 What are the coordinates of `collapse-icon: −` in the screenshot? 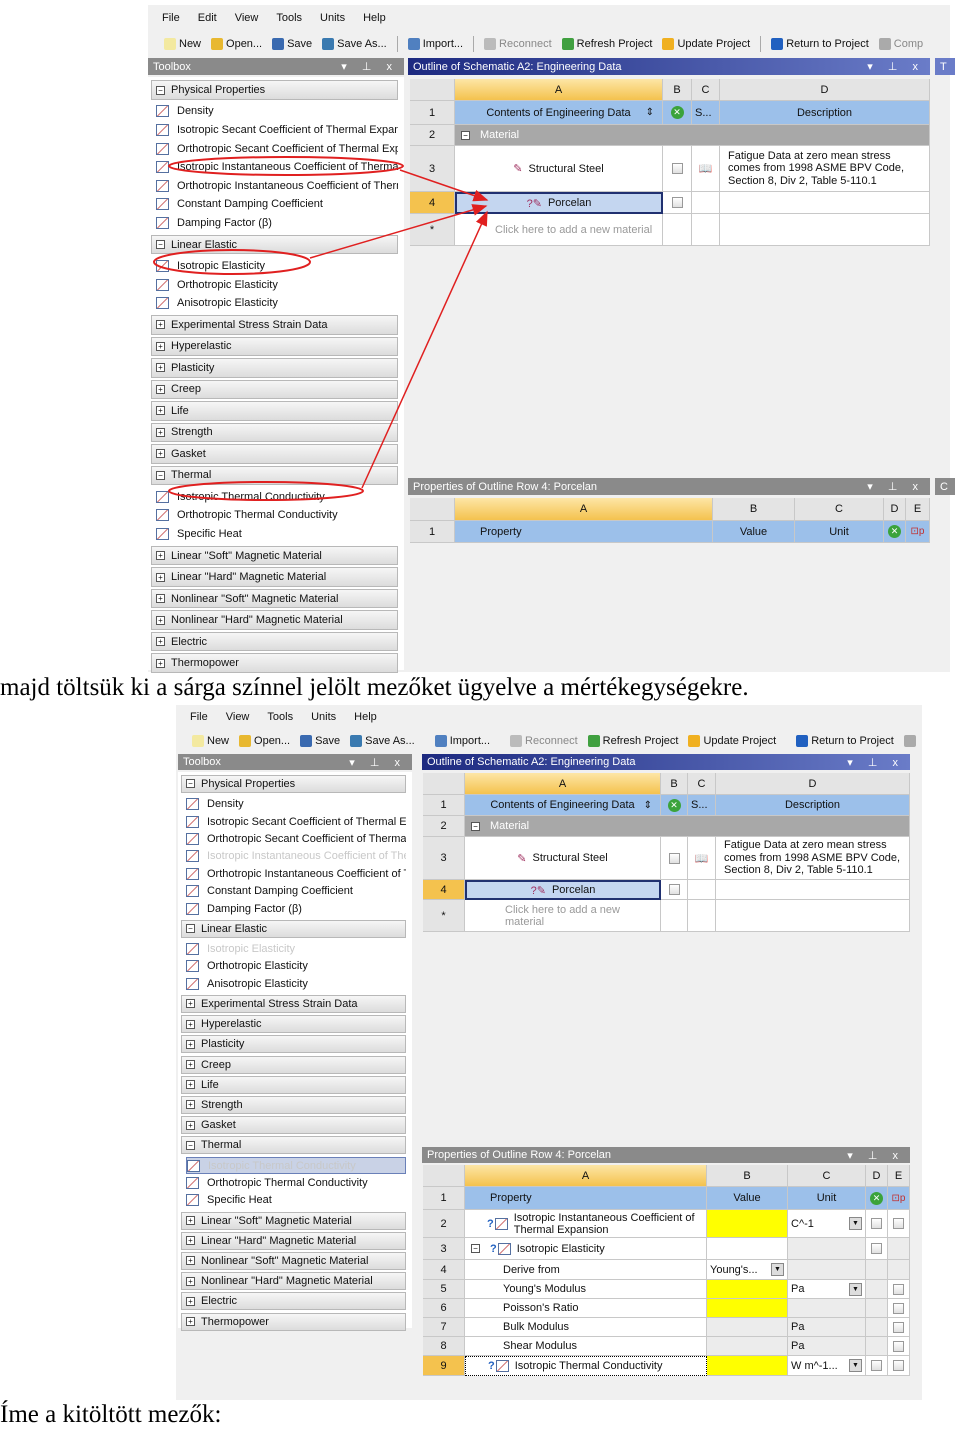 It's located at (475, 1248).